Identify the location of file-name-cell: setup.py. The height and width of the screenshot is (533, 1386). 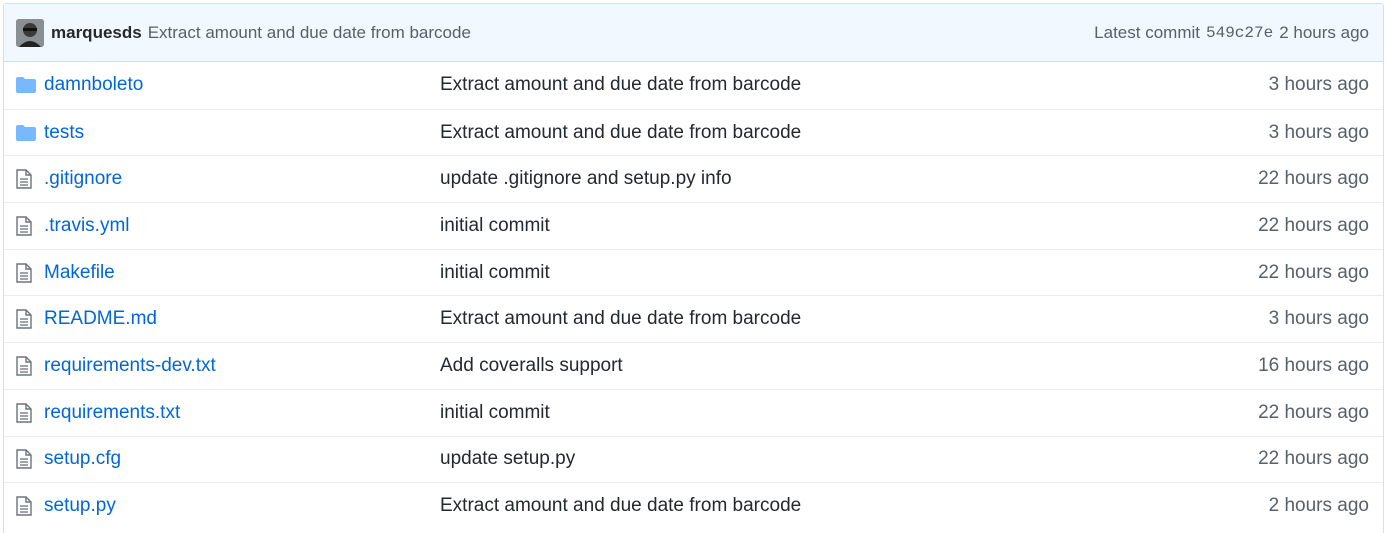
(242, 506).